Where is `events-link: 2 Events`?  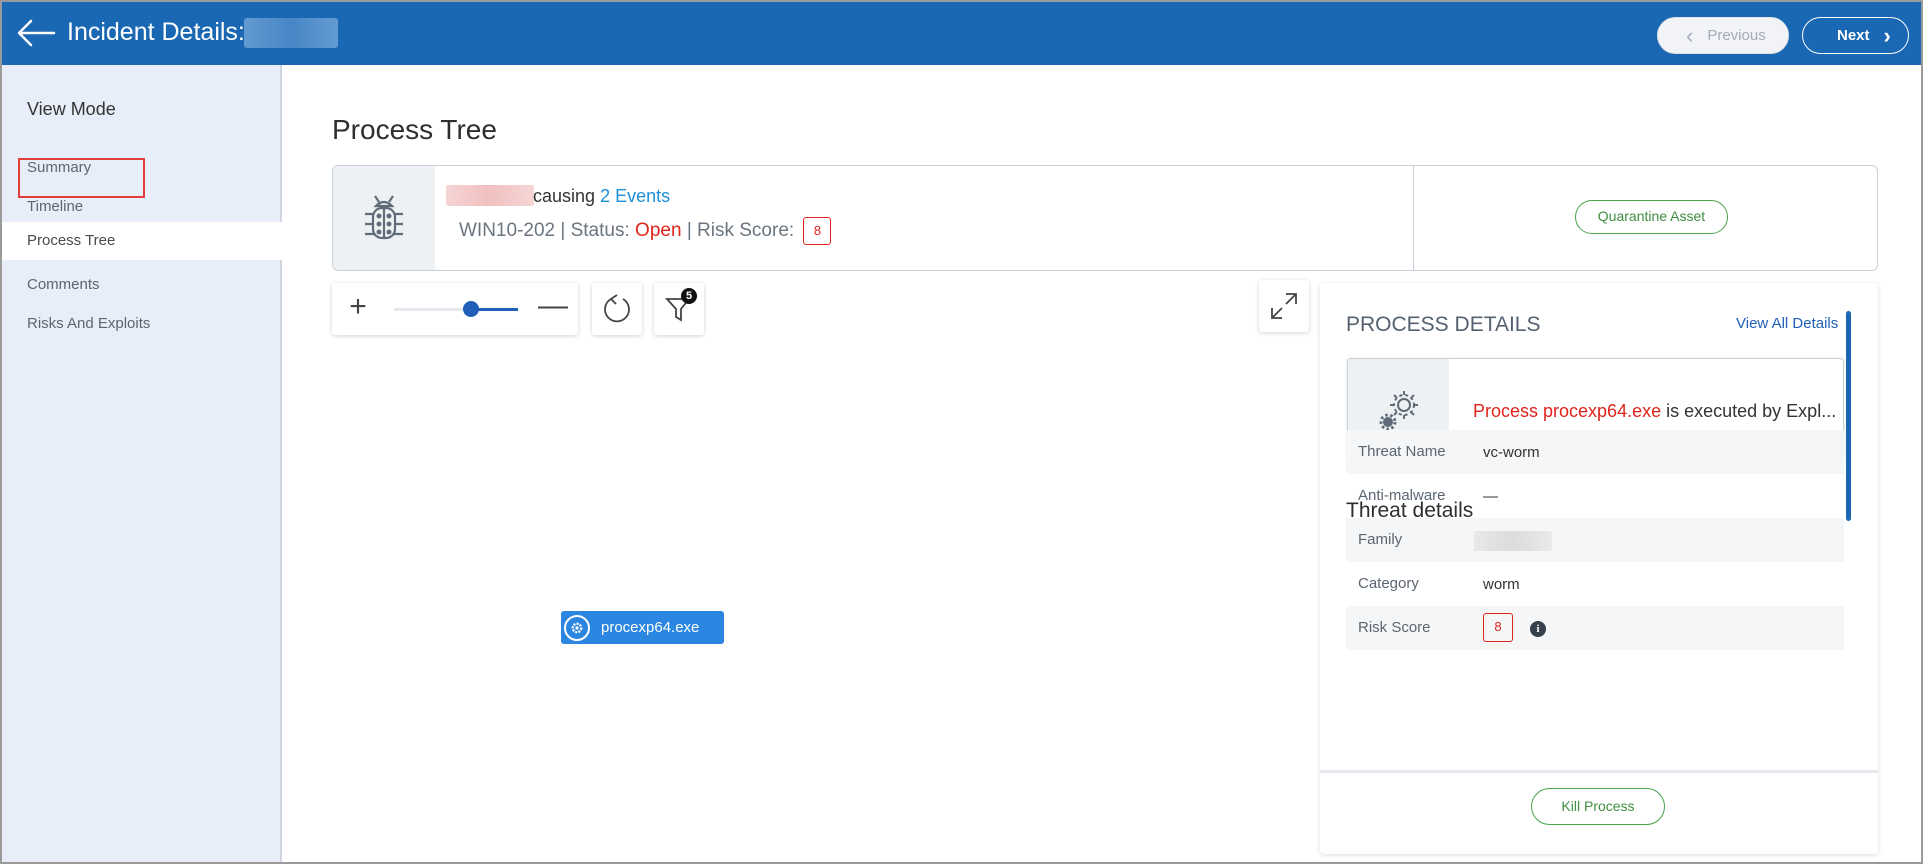
events-link: 2 Events is located at coordinates (635, 196).